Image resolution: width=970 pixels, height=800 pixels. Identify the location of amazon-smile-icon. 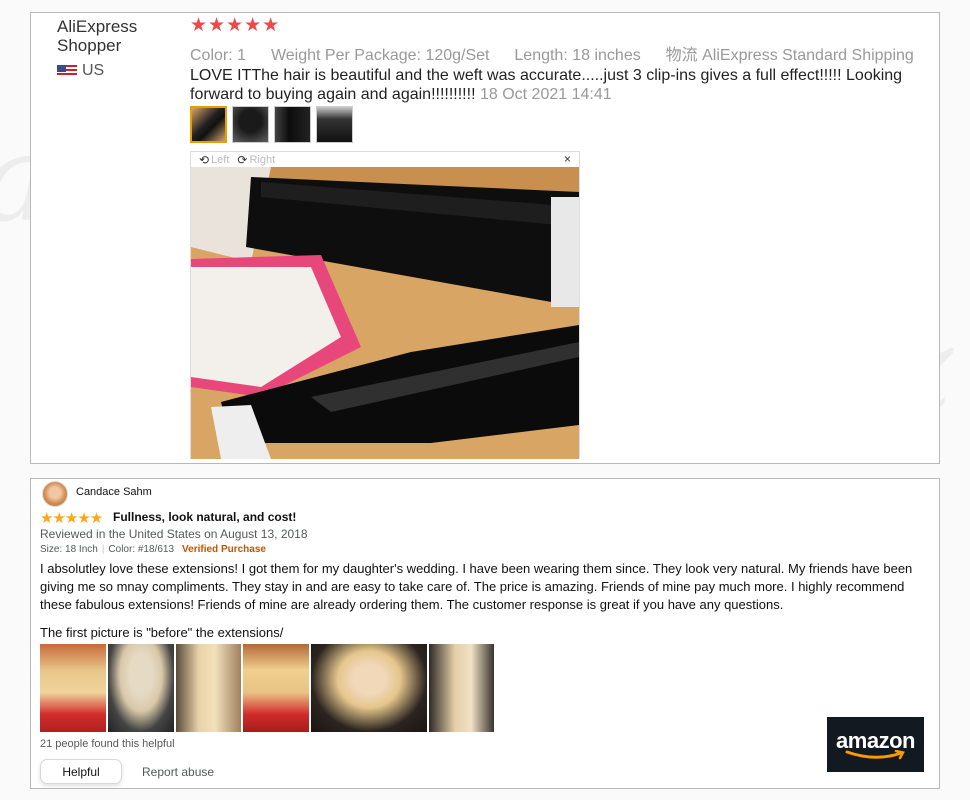
(875, 754).